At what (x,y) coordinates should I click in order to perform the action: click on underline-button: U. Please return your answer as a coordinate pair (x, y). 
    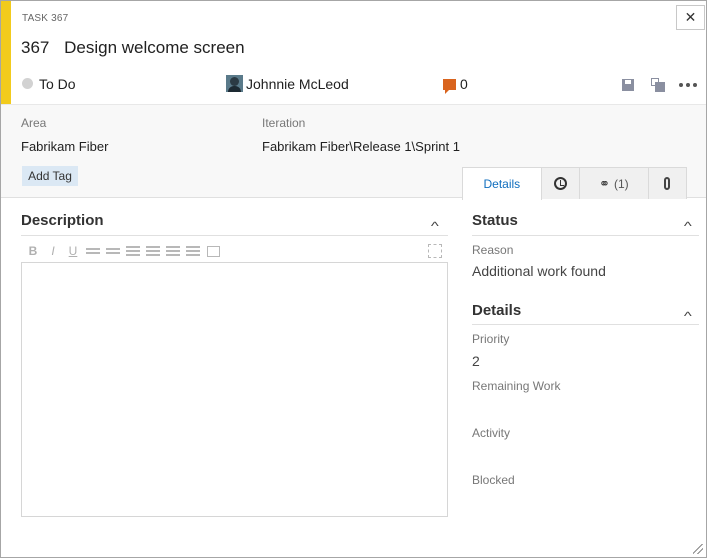
    Looking at the image, I should click on (73, 251).